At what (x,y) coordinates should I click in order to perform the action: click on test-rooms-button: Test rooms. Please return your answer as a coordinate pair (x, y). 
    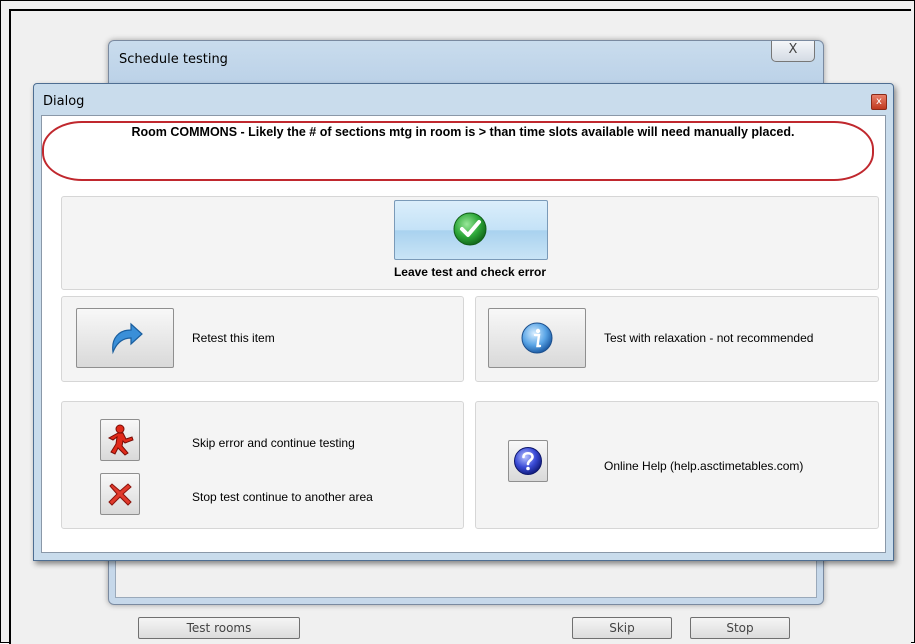
    Looking at the image, I should click on (219, 628).